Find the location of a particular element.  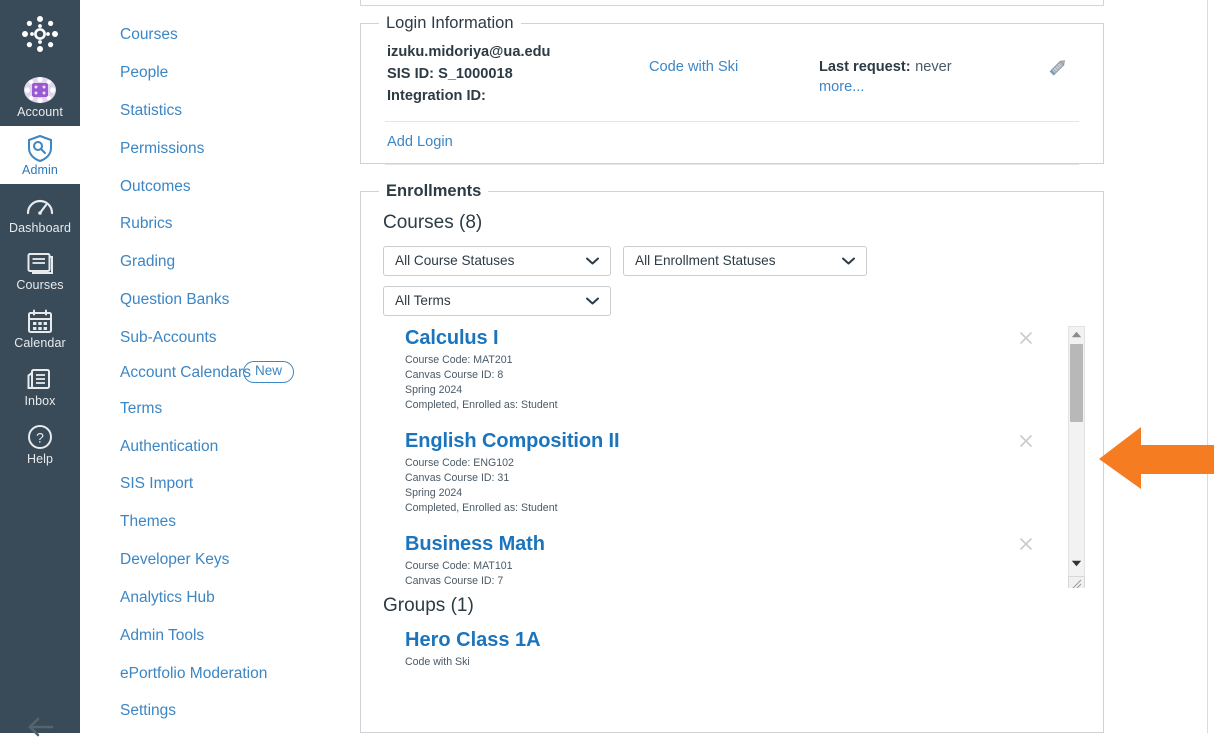

course-title-link: Business Math is located at coordinates (475, 544).